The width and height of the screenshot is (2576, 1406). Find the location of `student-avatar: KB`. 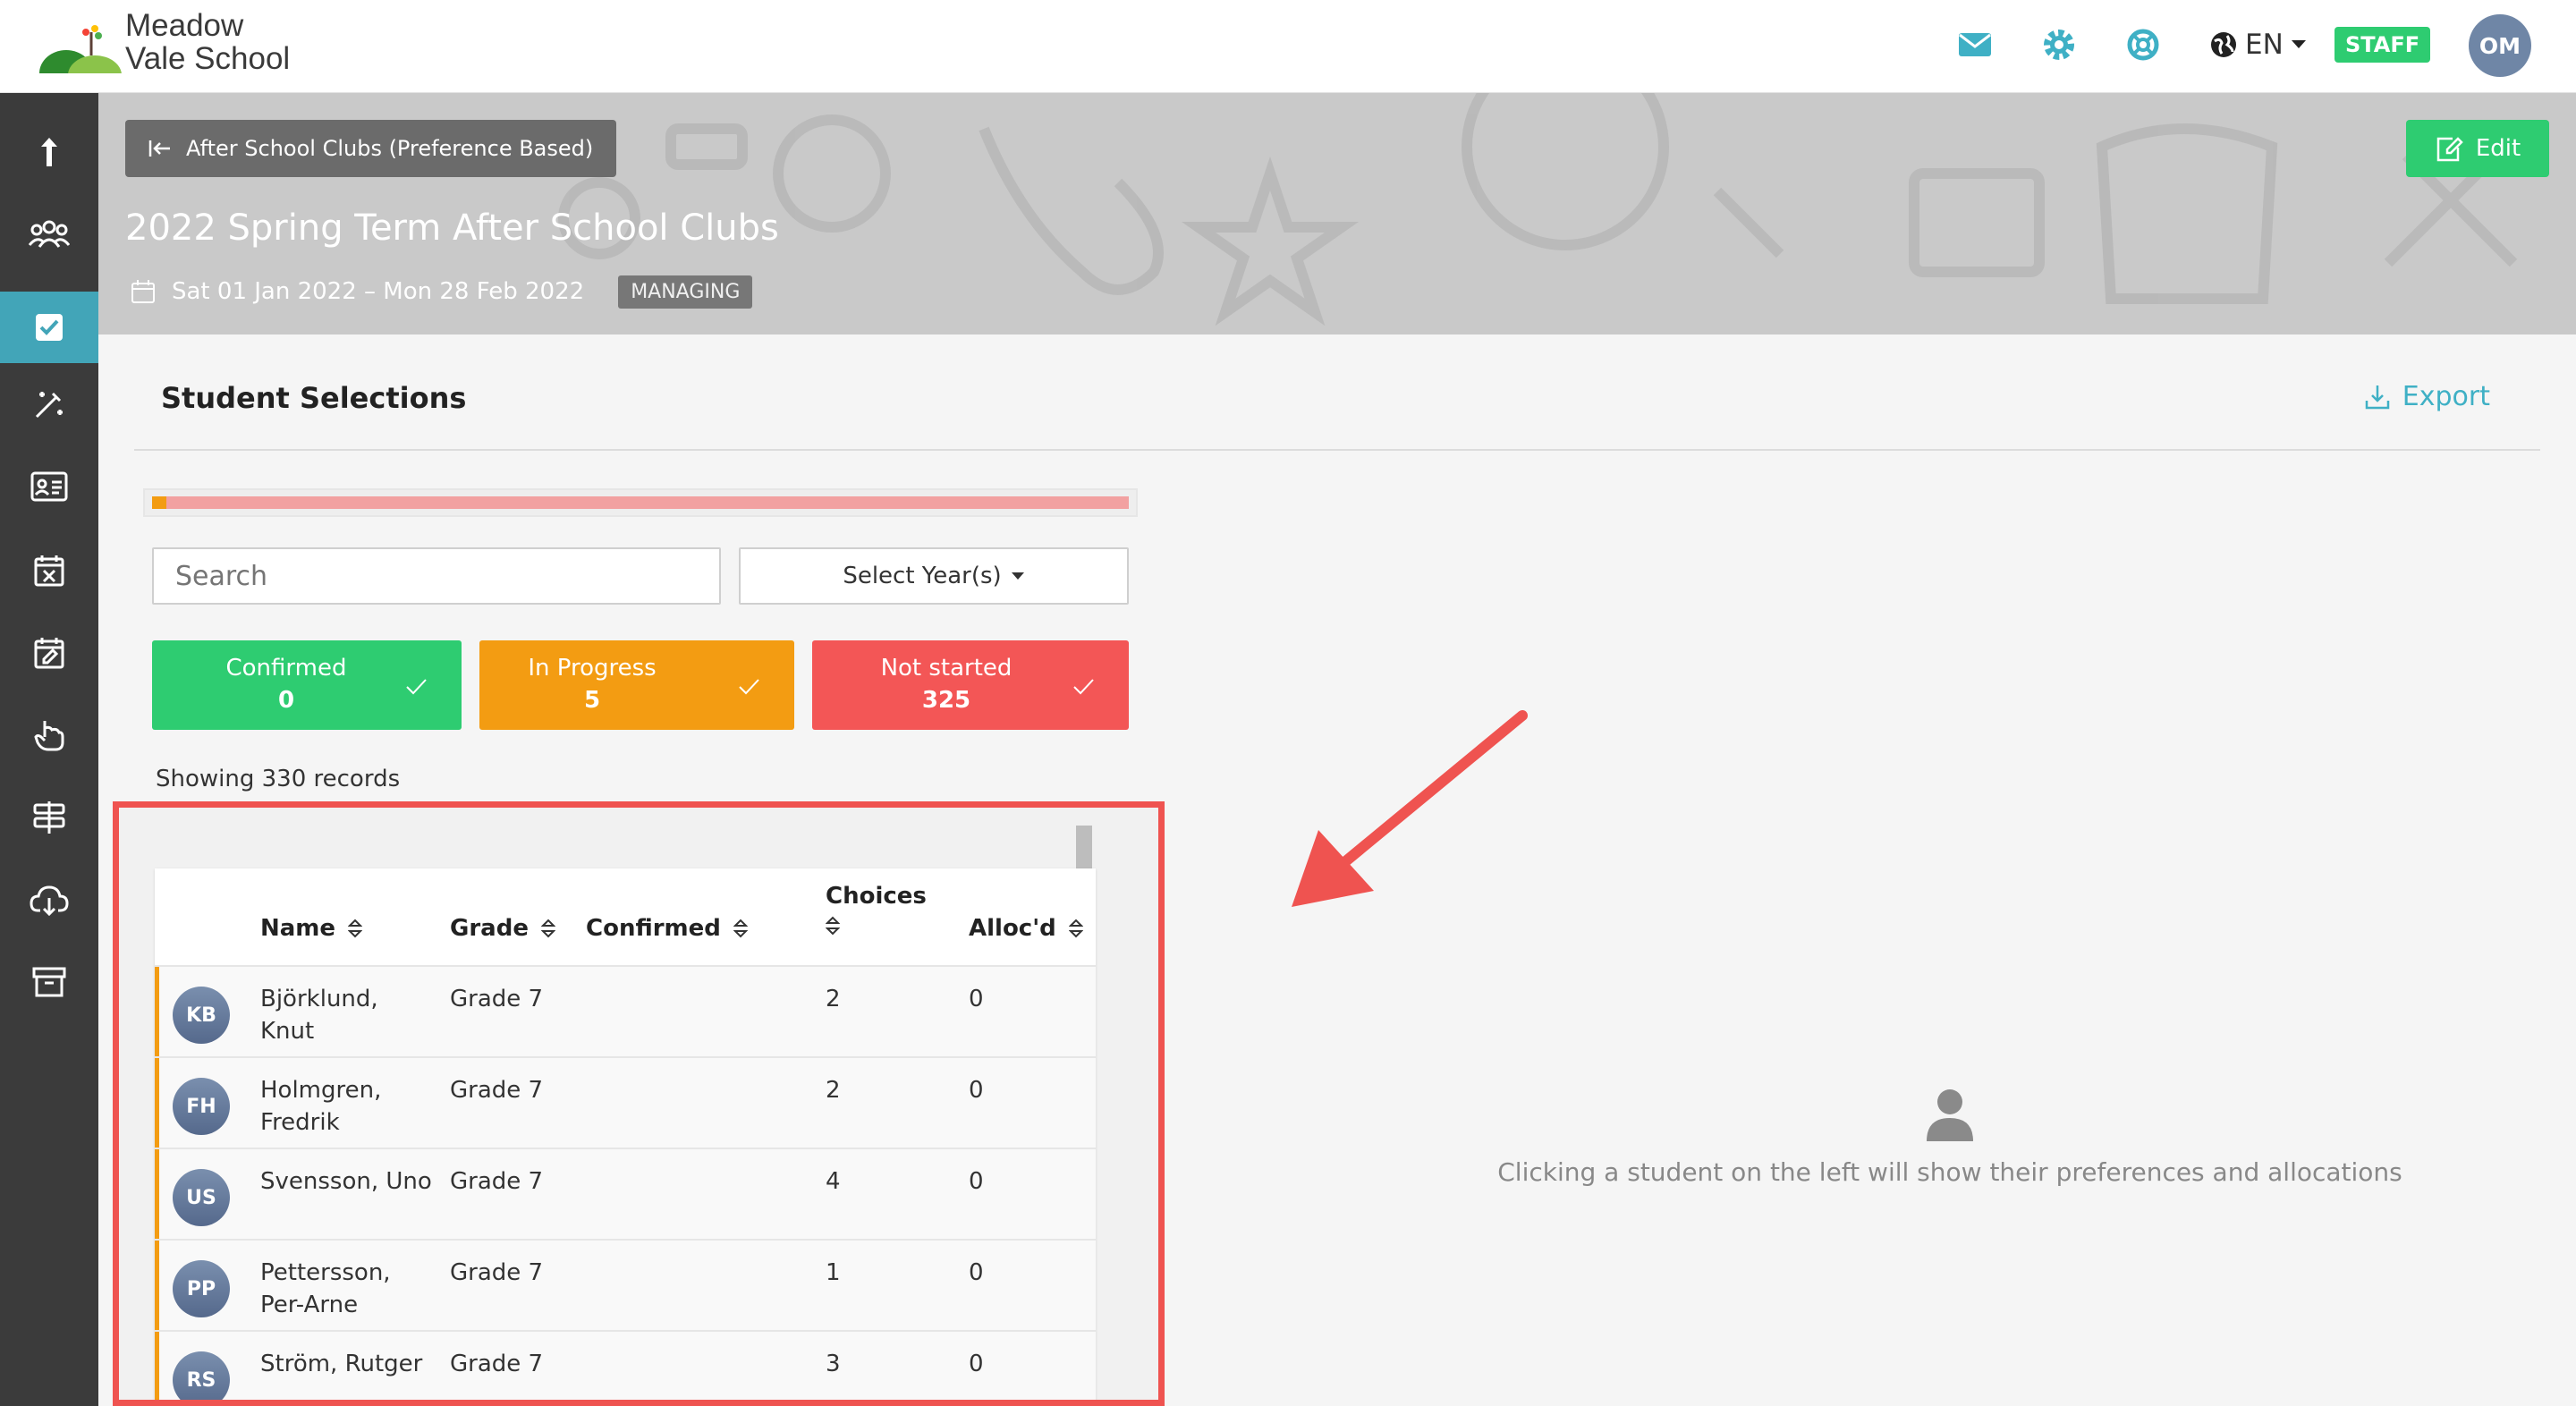

student-avatar: KB is located at coordinates (201, 1016).